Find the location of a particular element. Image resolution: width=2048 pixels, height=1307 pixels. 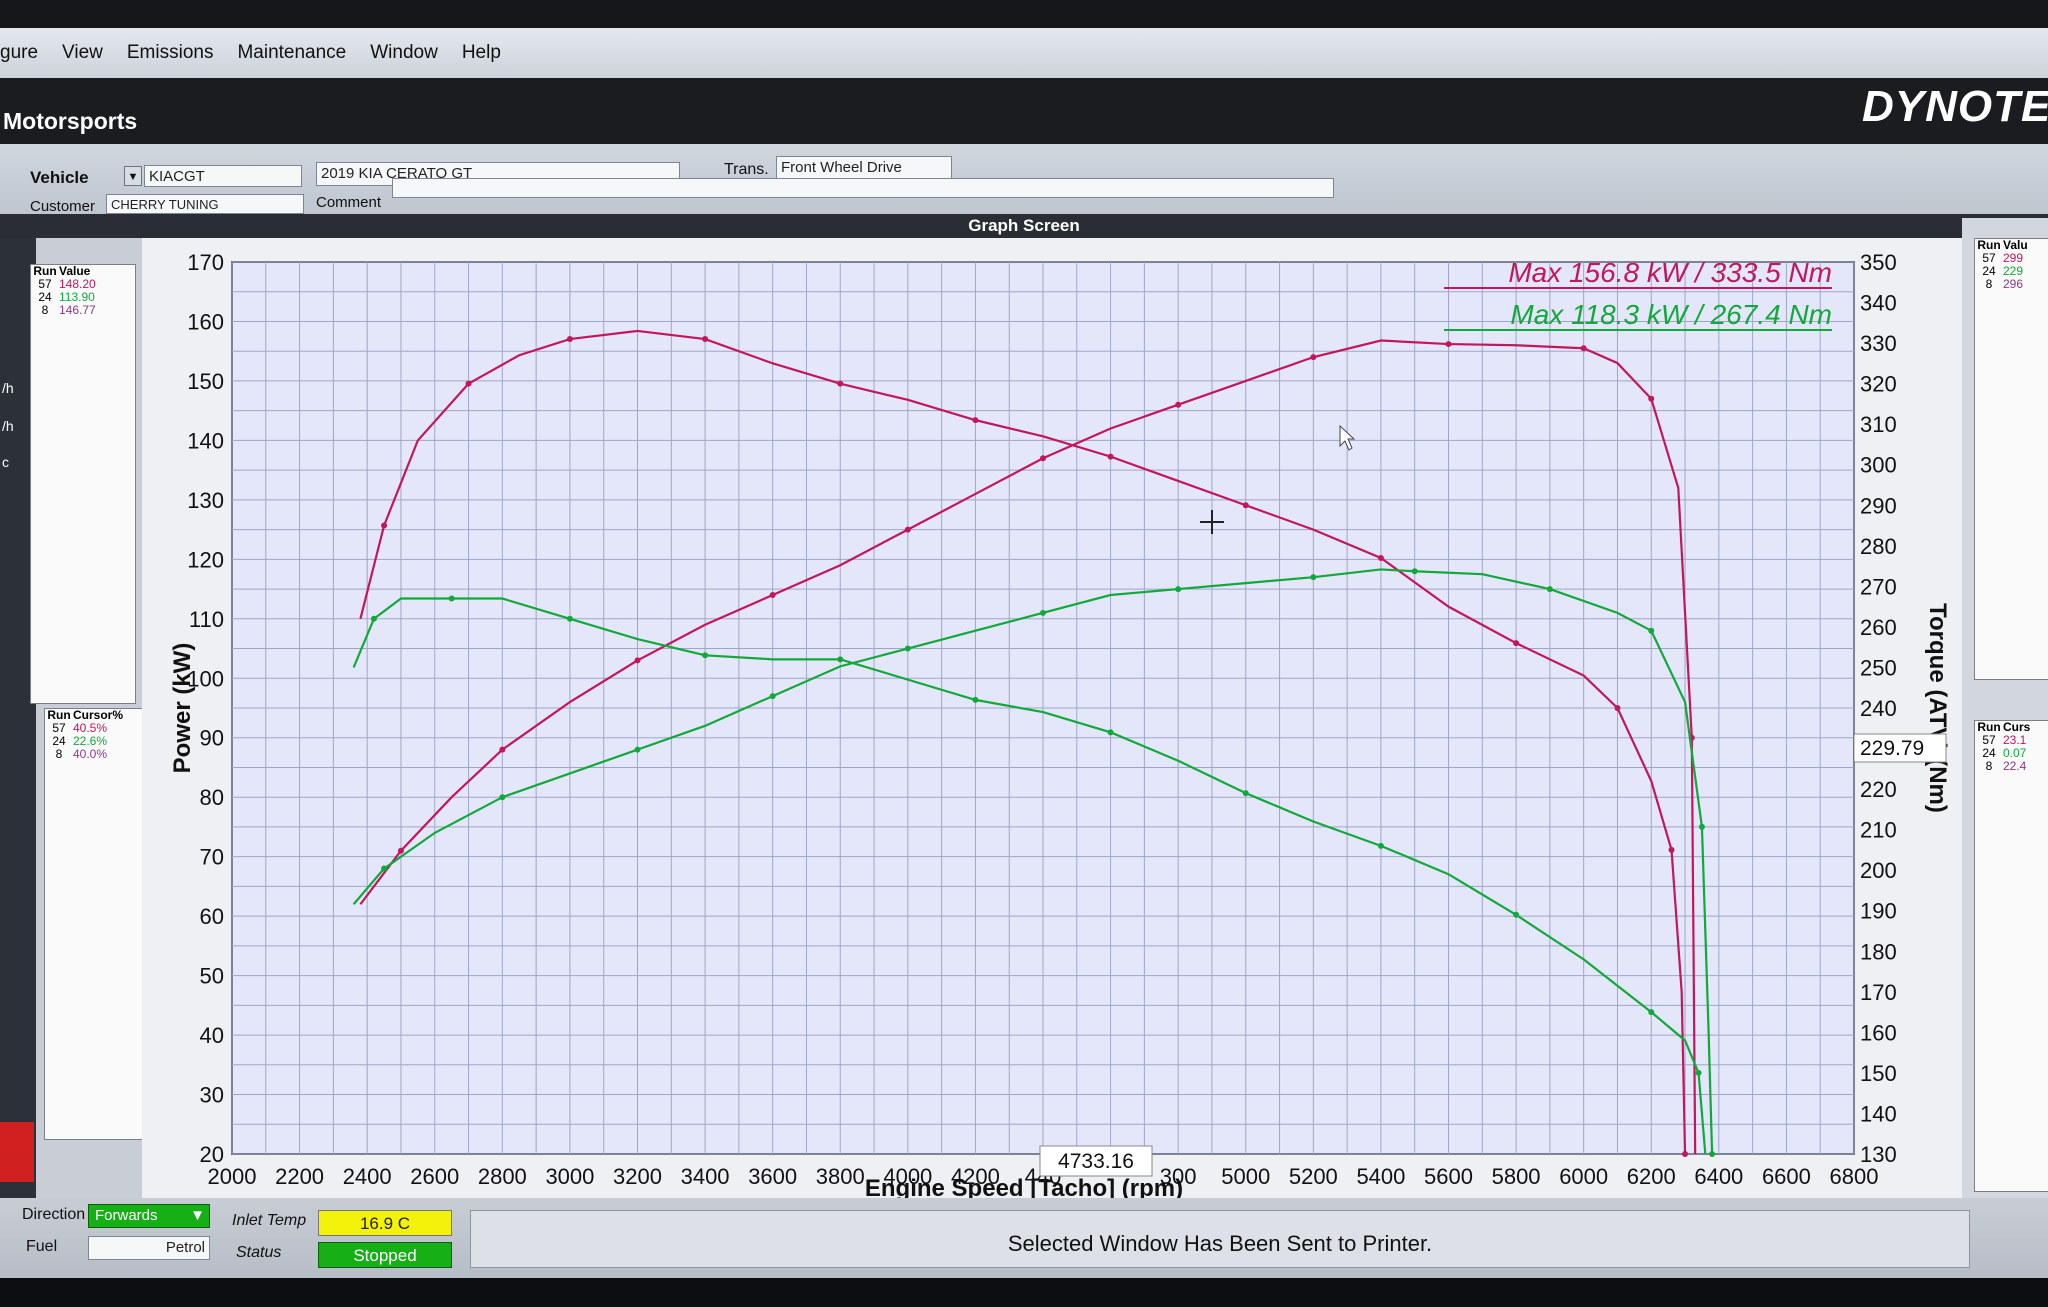

y-tick-label: 170 is located at coordinates (205, 262).